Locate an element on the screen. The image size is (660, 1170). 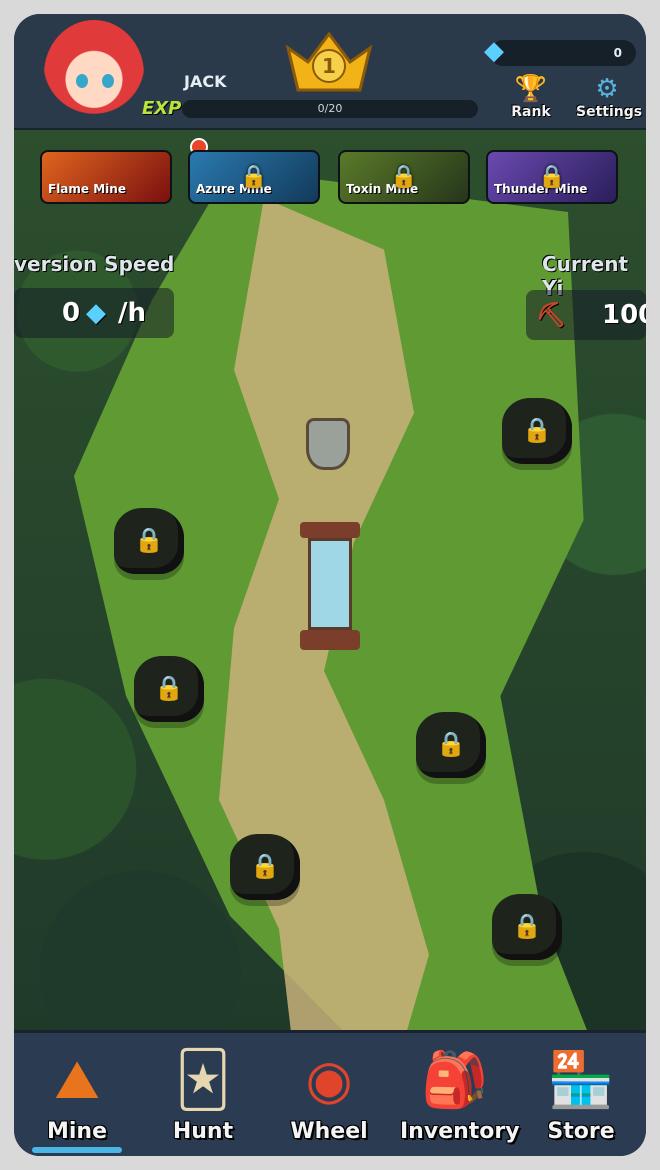
exp-progress-text: 0/20 is located at coordinates (330, 108).